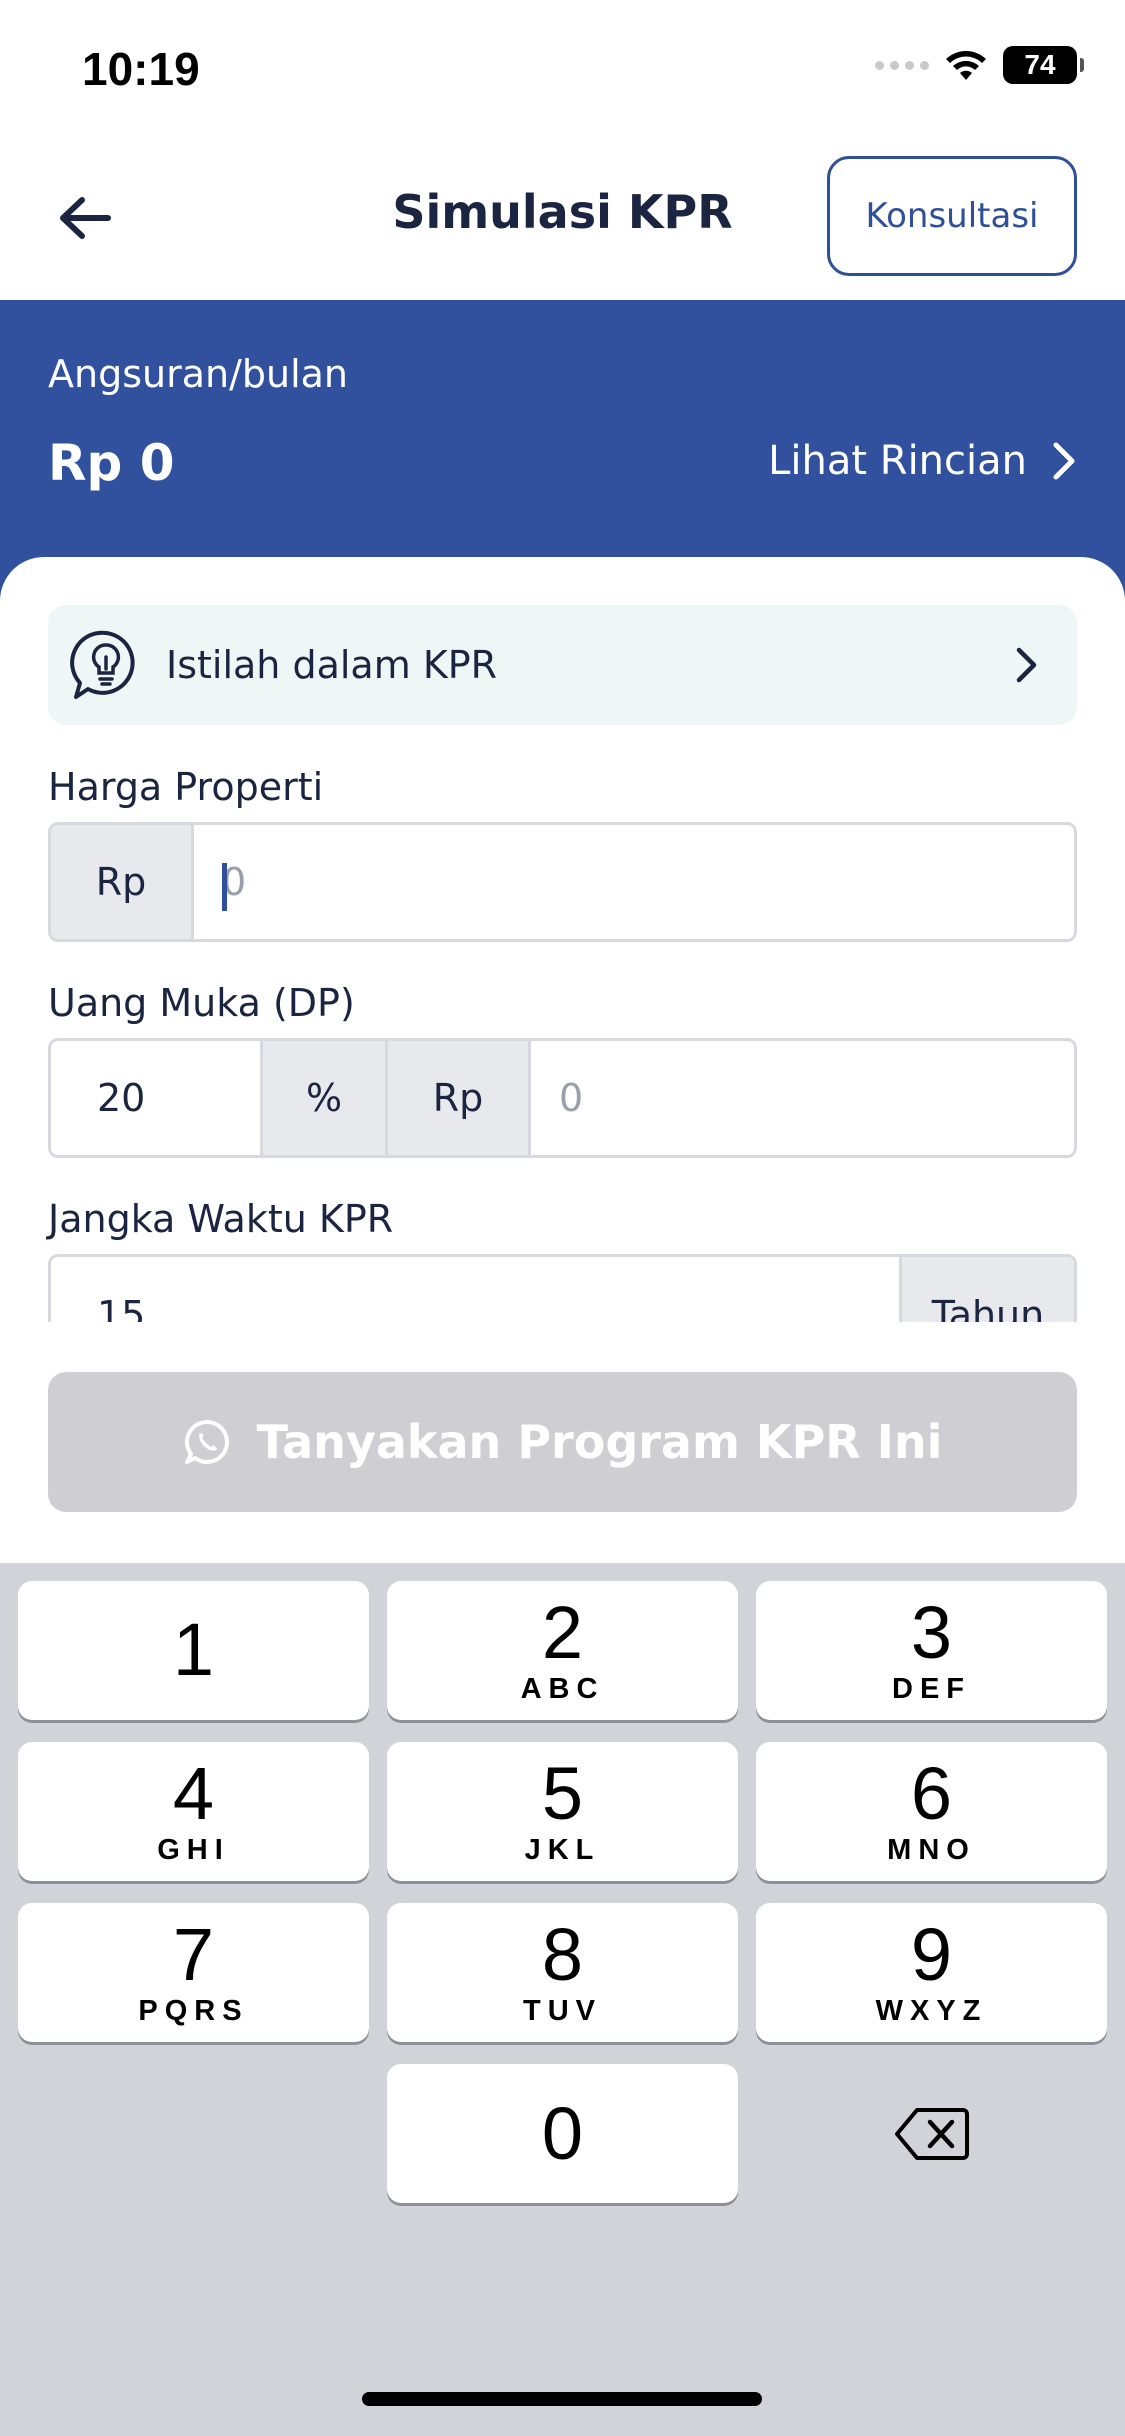 This screenshot has width=1125, height=2436. I want to click on key-7: 7 PQRS, so click(193, 1972).